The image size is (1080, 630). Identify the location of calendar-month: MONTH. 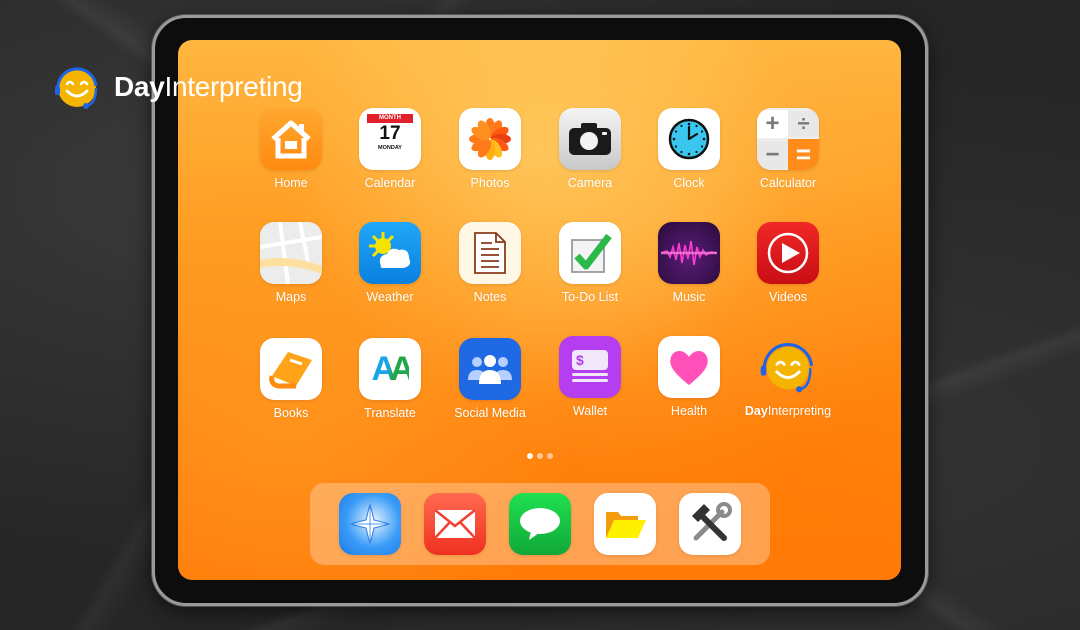
(390, 118).